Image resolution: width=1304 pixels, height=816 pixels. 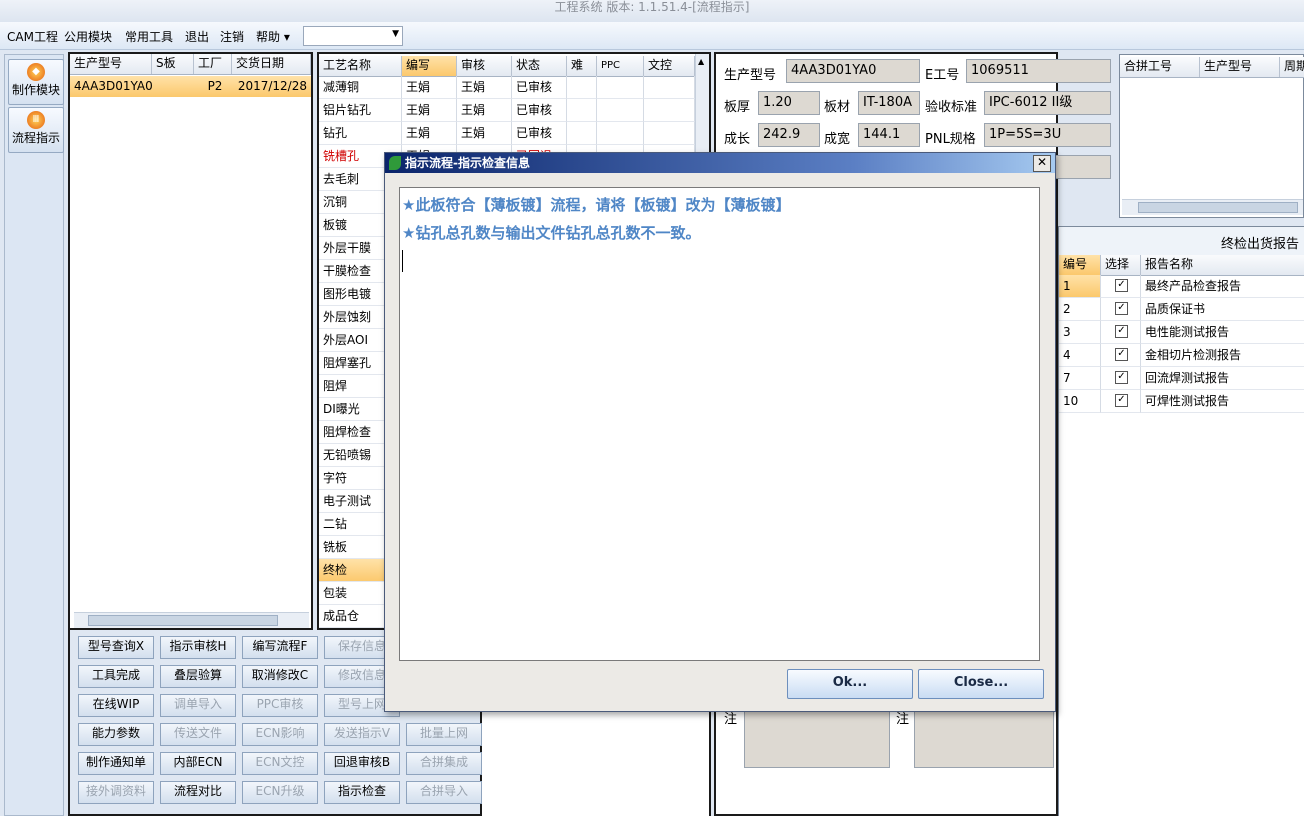 I want to click on action-button: 传送文件, so click(x=198, y=734).